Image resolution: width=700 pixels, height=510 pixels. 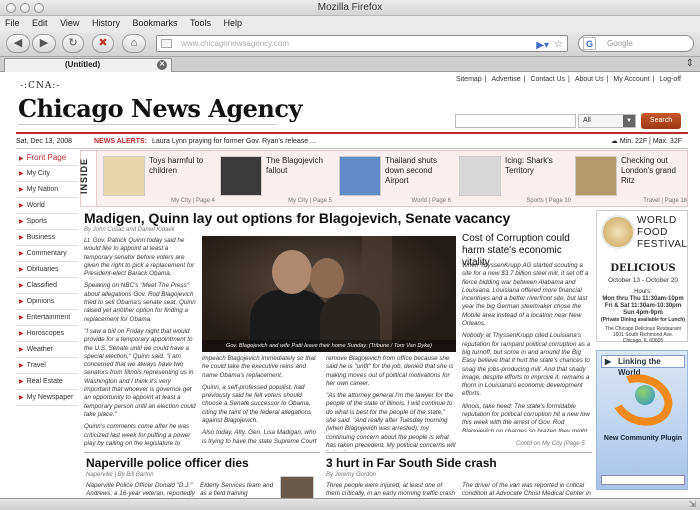 What do you see at coordinates (558, 44) in the screenshot?
I see `bookmark-star-icon: ☆` at bounding box center [558, 44].